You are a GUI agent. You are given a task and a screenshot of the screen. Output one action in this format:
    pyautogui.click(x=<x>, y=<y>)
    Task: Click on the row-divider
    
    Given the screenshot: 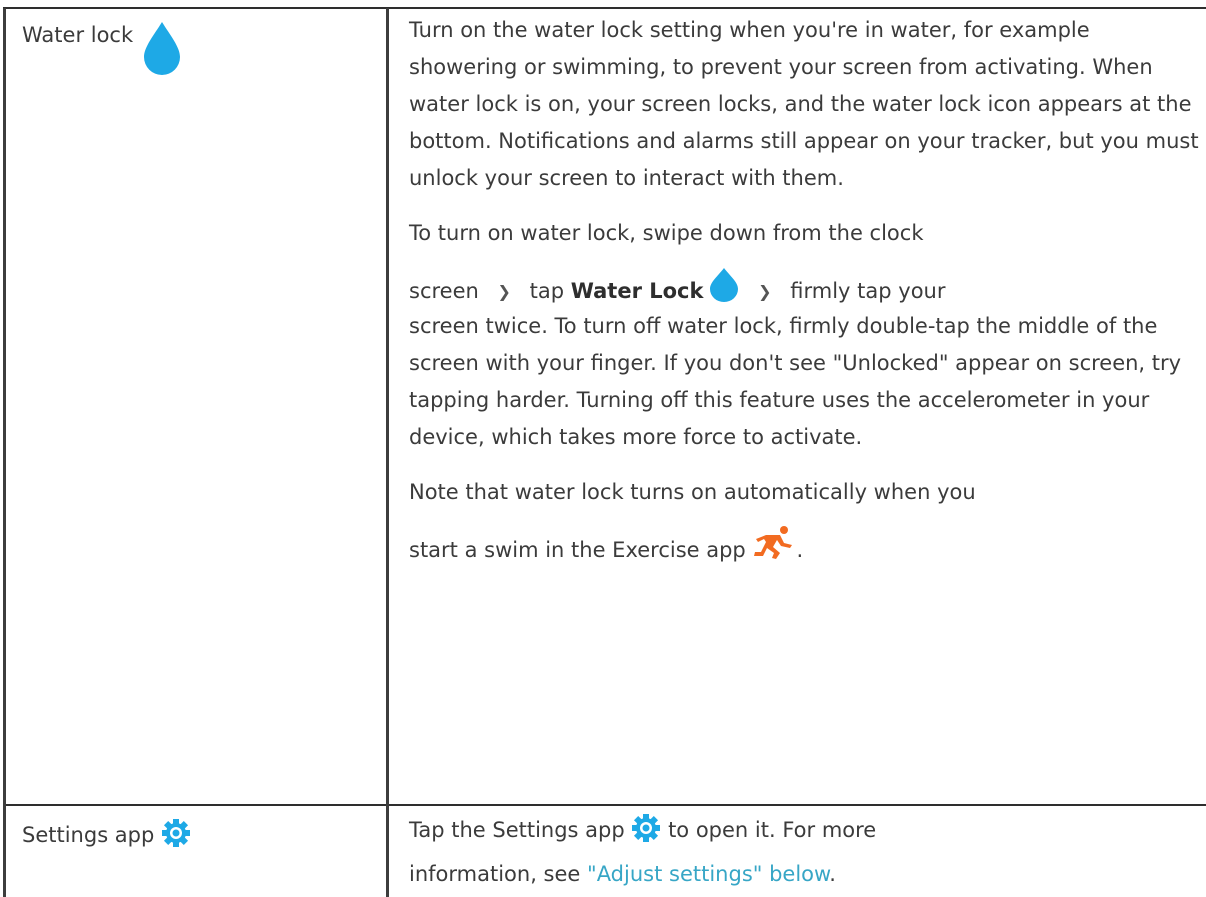 What is the action you would take?
    pyautogui.click(x=604, y=805)
    